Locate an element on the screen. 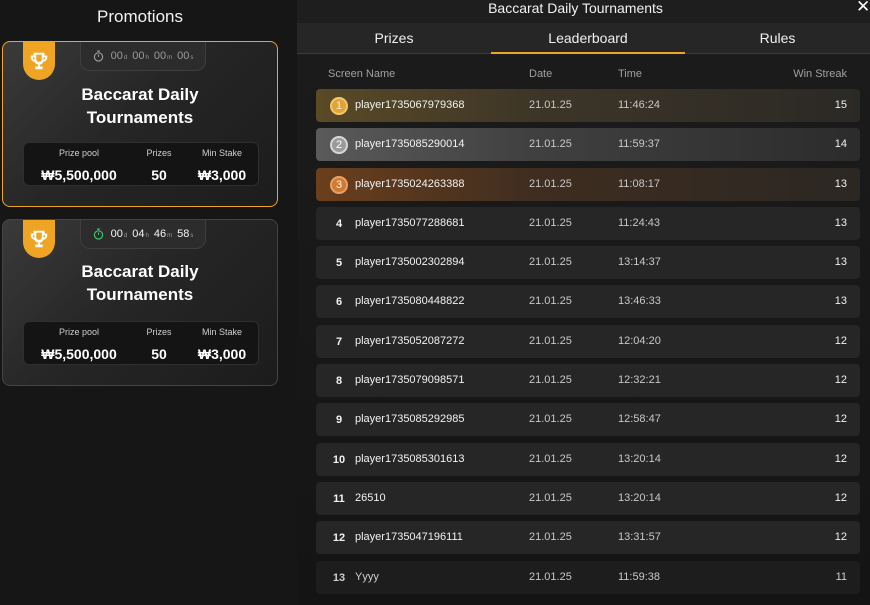  screen-name-cell: player1735085292985 is located at coordinates (410, 419).